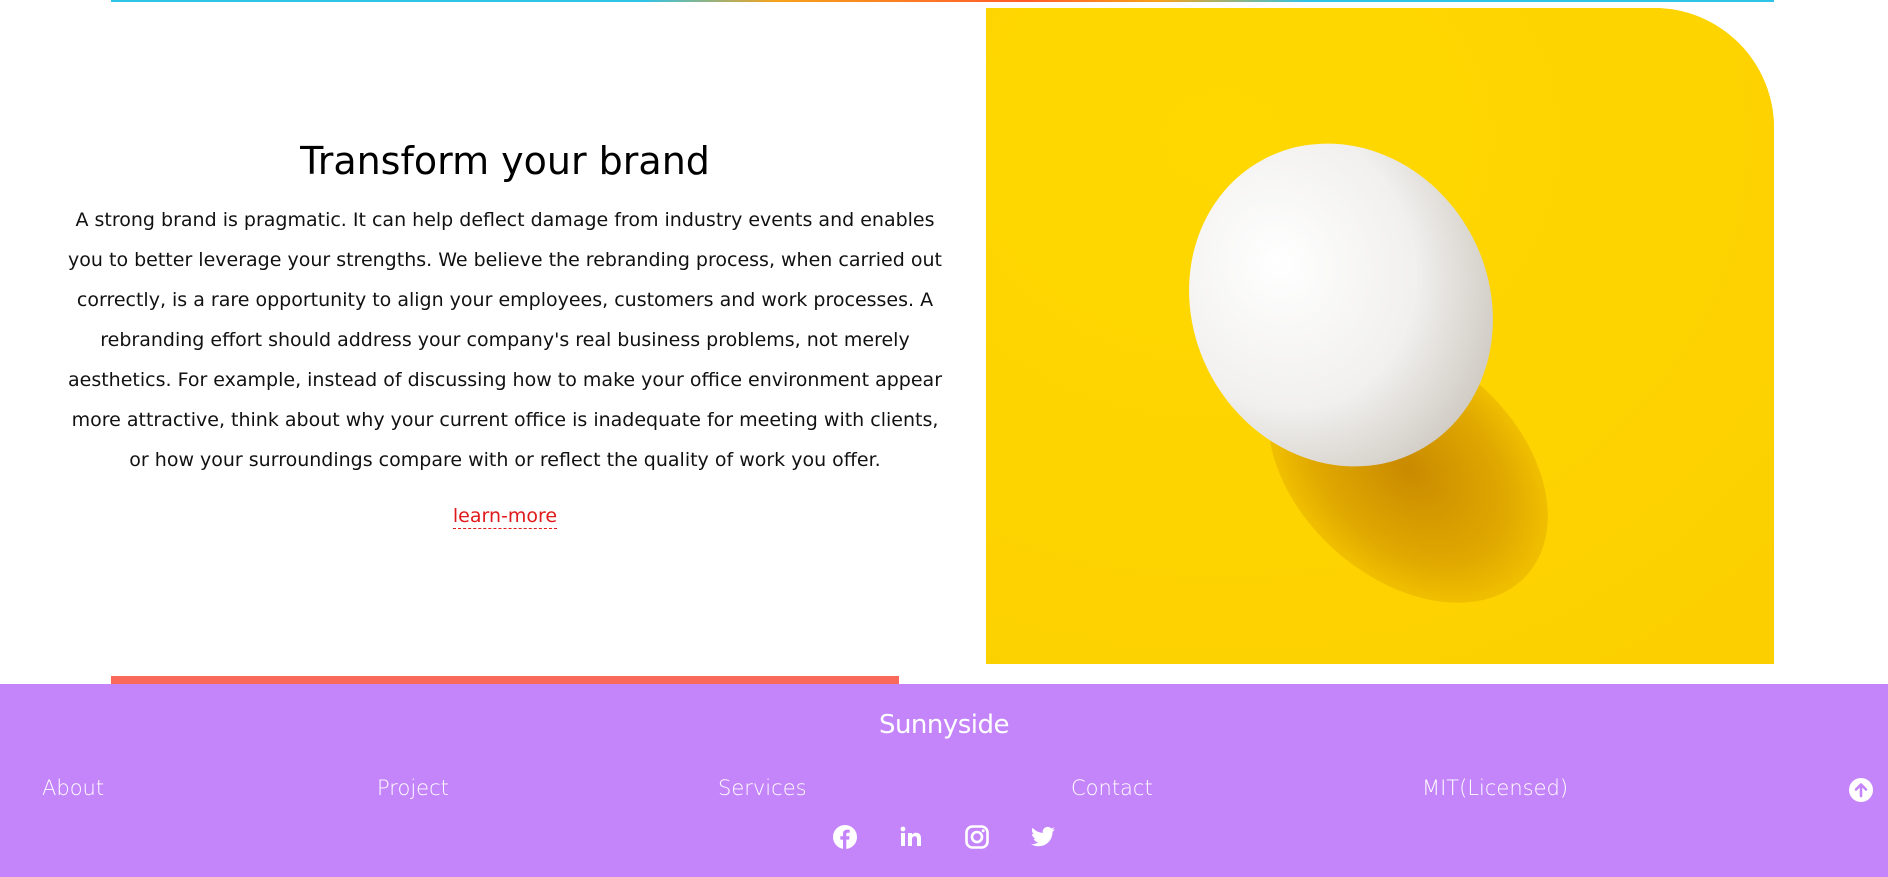 The image size is (1888, 877). What do you see at coordinates (73, 788) in the screenshot?
I see `footer-nav-about: About` at bounding box center [73, 788].